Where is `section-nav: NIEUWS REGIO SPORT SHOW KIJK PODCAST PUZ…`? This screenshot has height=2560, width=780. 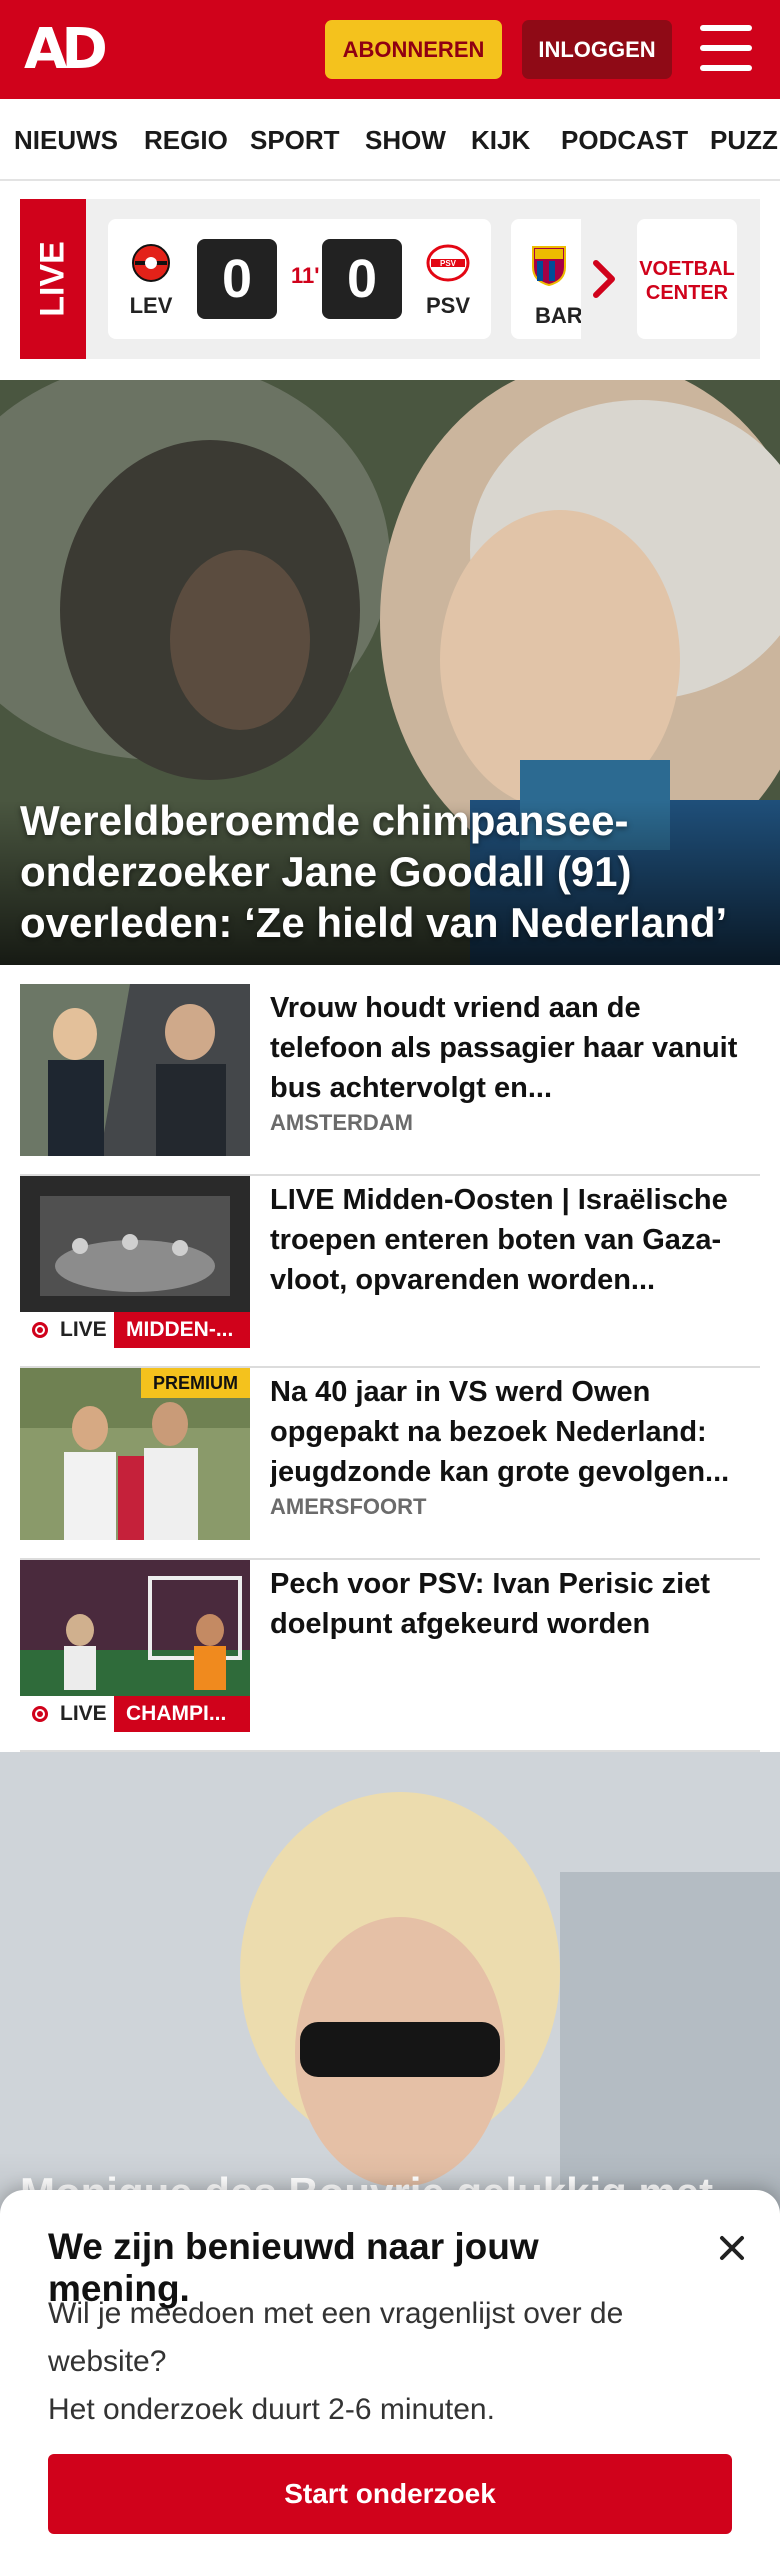
section-nav: NIEUWS REGIO SPORT SHOW KIJK PODCAST PUZ… is located at coordinates (390, 140).